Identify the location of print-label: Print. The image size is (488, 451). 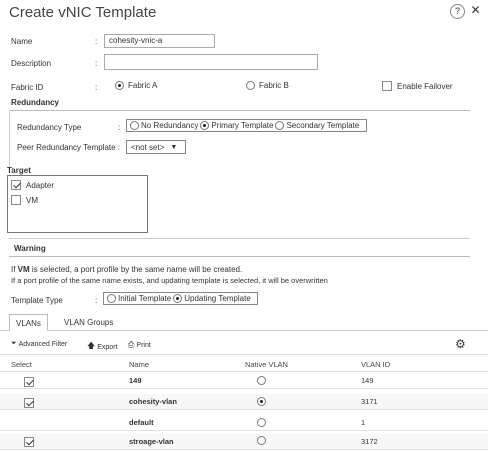
(143, 345).